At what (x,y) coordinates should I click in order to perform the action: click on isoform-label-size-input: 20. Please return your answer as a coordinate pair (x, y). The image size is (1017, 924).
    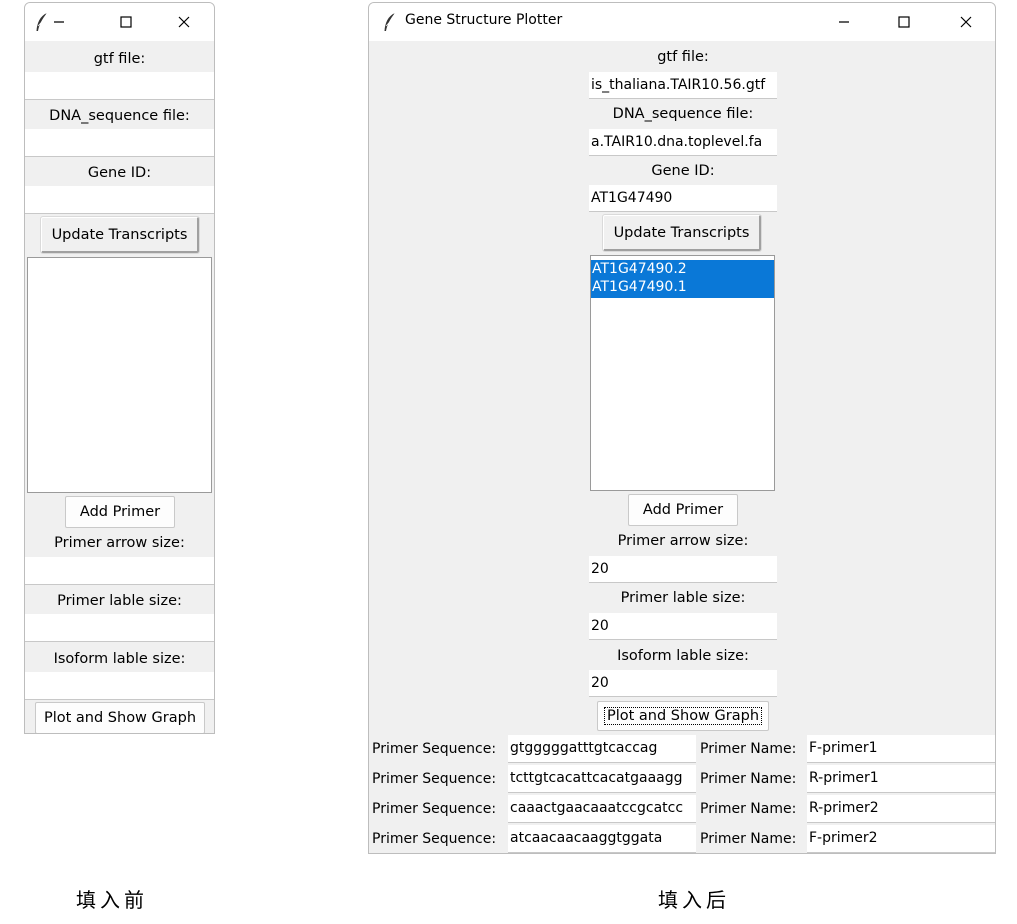
    Looking at the image, I should click on (683, 683).